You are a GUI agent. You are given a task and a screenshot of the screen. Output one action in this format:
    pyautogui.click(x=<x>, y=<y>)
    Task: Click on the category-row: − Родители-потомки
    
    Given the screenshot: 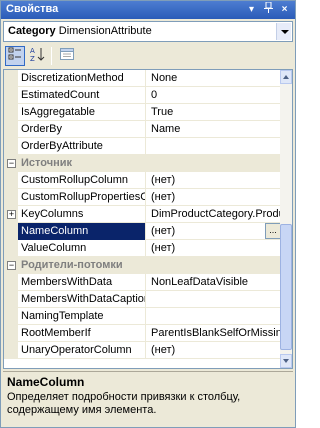 What is the action you would take?
    pyautogui.click(x=142, y=265)
    